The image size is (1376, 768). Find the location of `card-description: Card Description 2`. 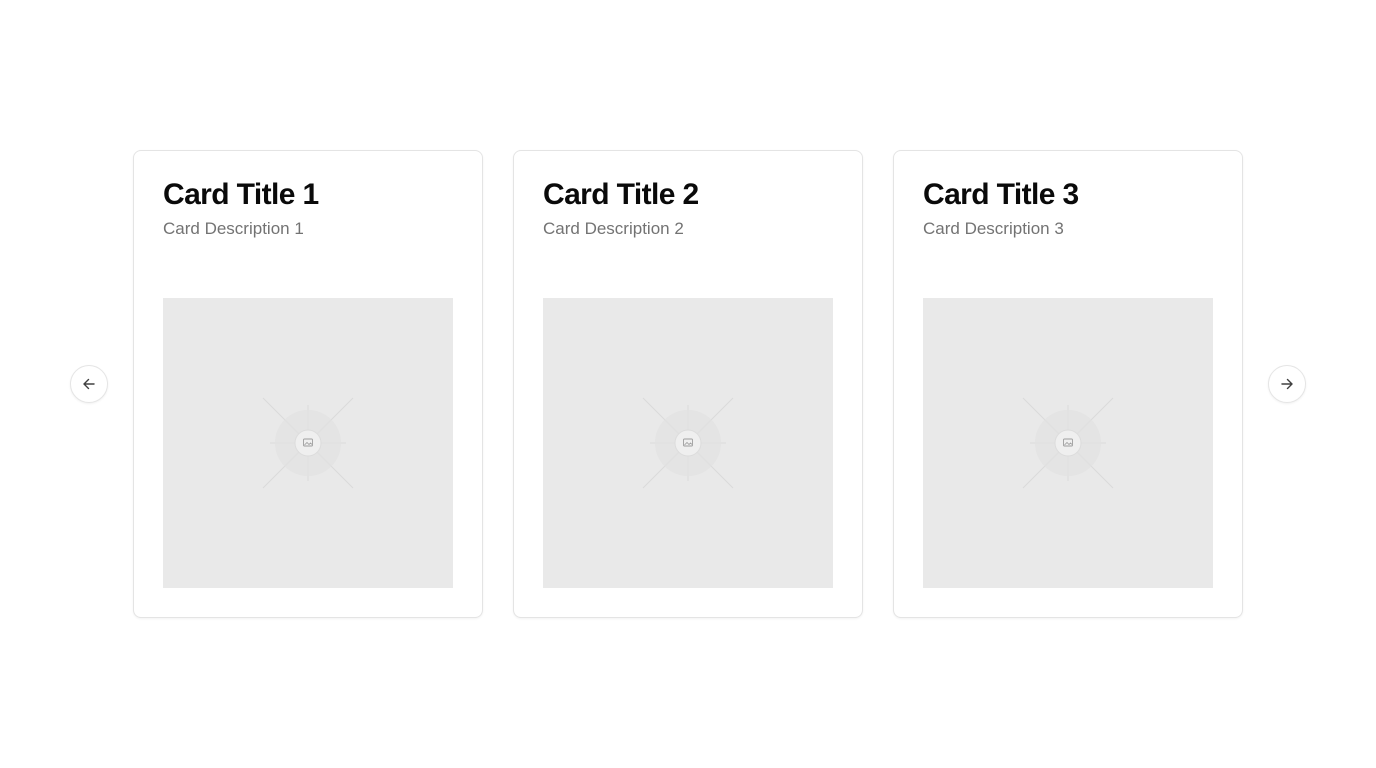

card-description: Card Description 2 is located at coordinates (613, 228).